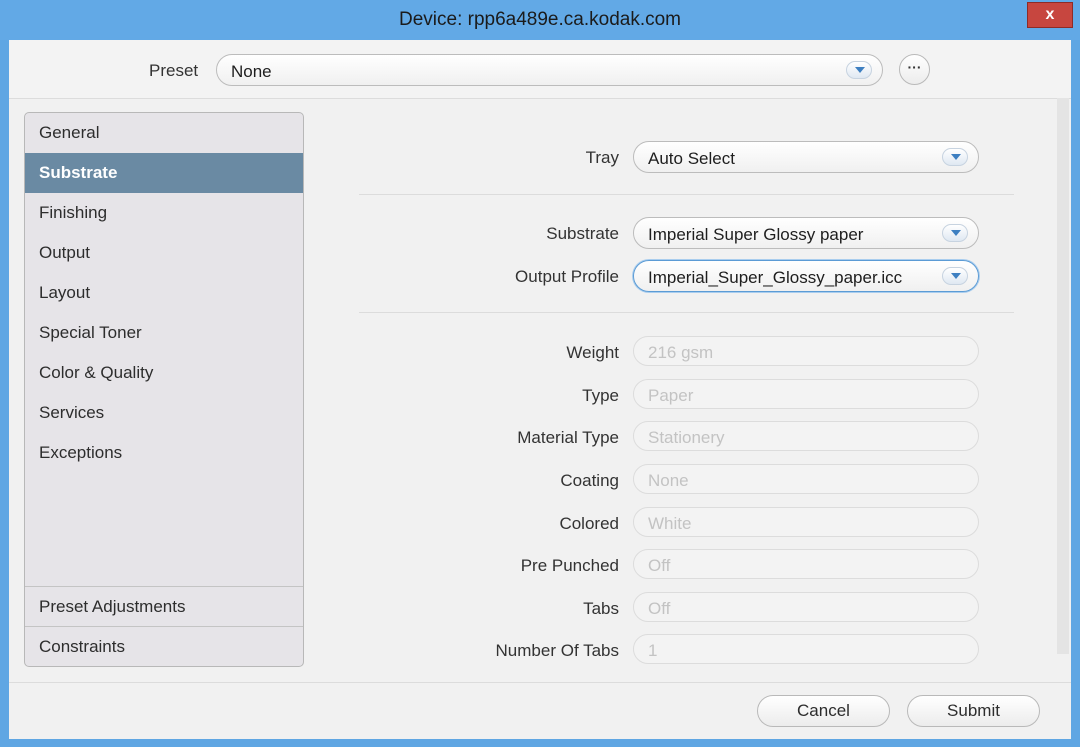 Image resolution: width=1080 pixels, height=747 pixels. Describe the element at coordinates (568, 437) in the screenshot. I see `material-type-label: Material Type` at that location.